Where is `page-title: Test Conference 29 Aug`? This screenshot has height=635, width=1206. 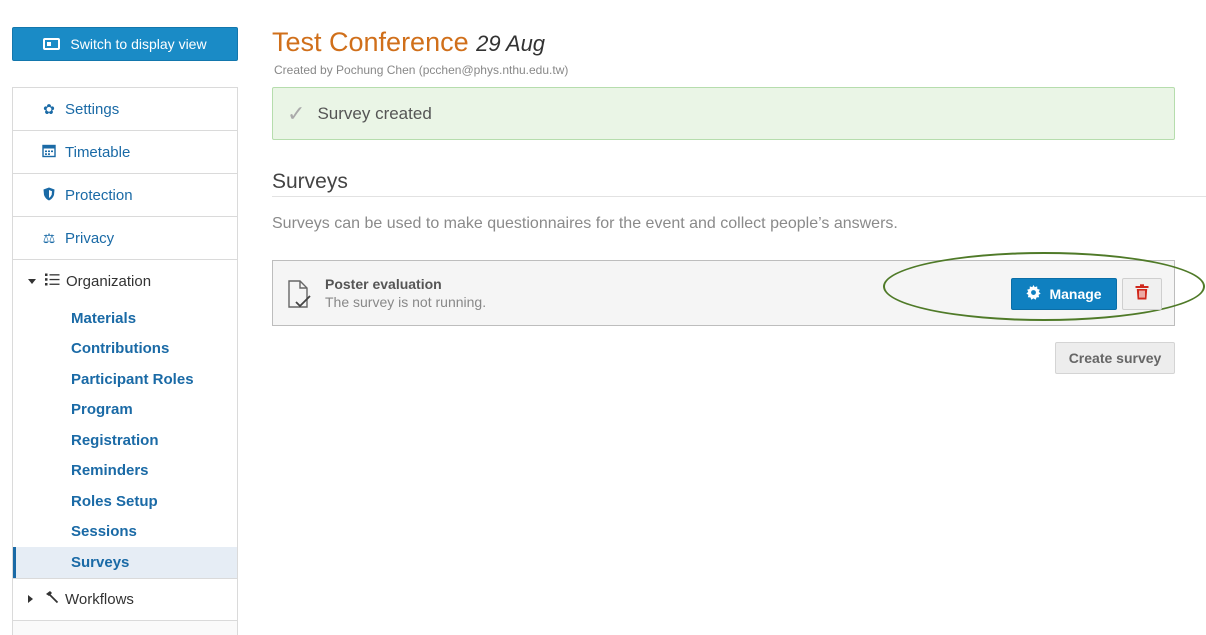 page-title: Test Conference 29 Aug is located at coordinates (408, 42).